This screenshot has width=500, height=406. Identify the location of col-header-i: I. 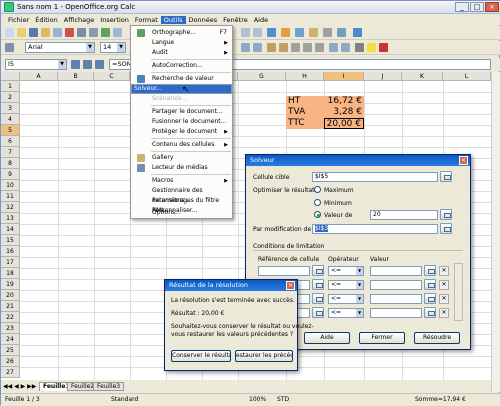
(344, 76).